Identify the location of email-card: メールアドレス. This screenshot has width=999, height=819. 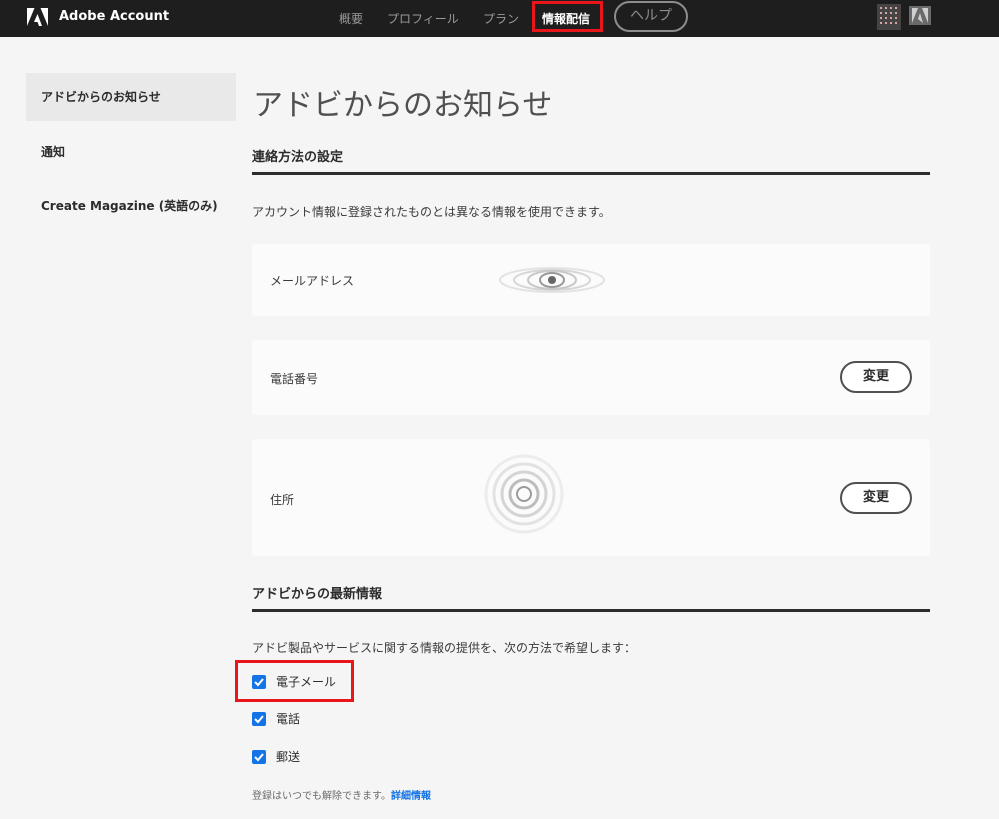
(591, 280).